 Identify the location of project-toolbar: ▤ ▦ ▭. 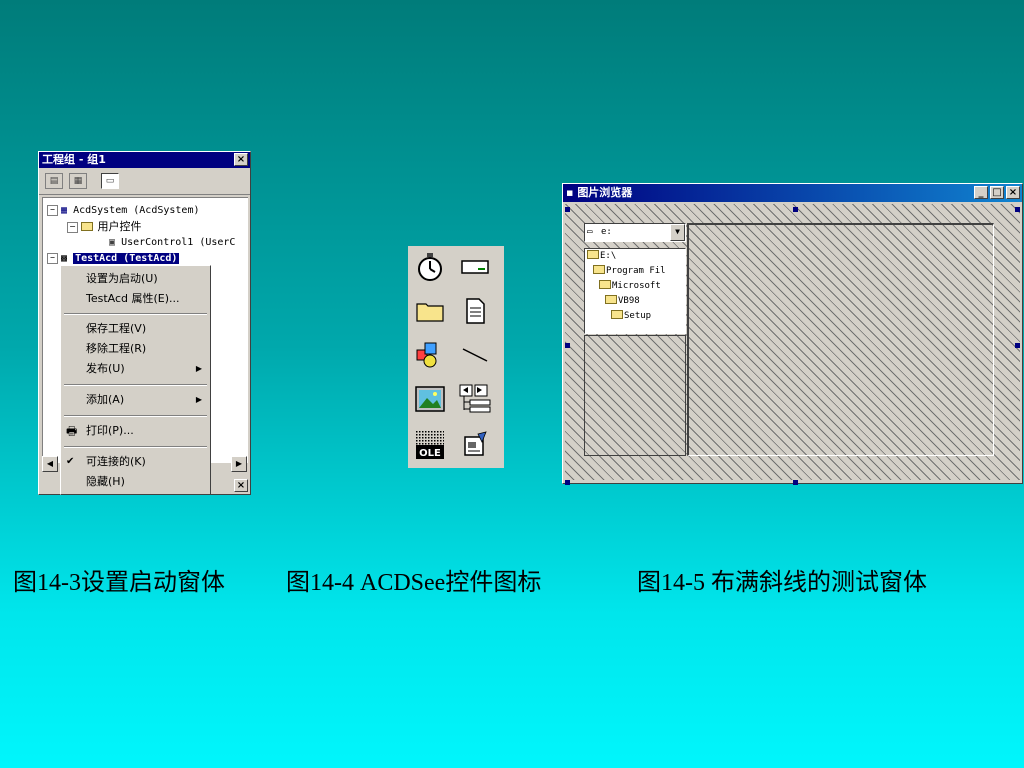
(144, 181).